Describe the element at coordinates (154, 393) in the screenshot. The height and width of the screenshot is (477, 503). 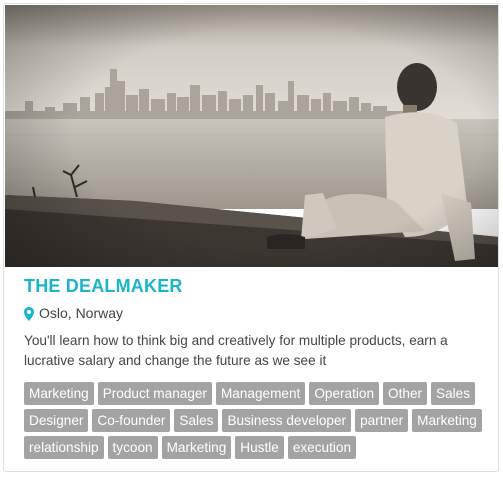
I see `tag: Product manager` at that location.